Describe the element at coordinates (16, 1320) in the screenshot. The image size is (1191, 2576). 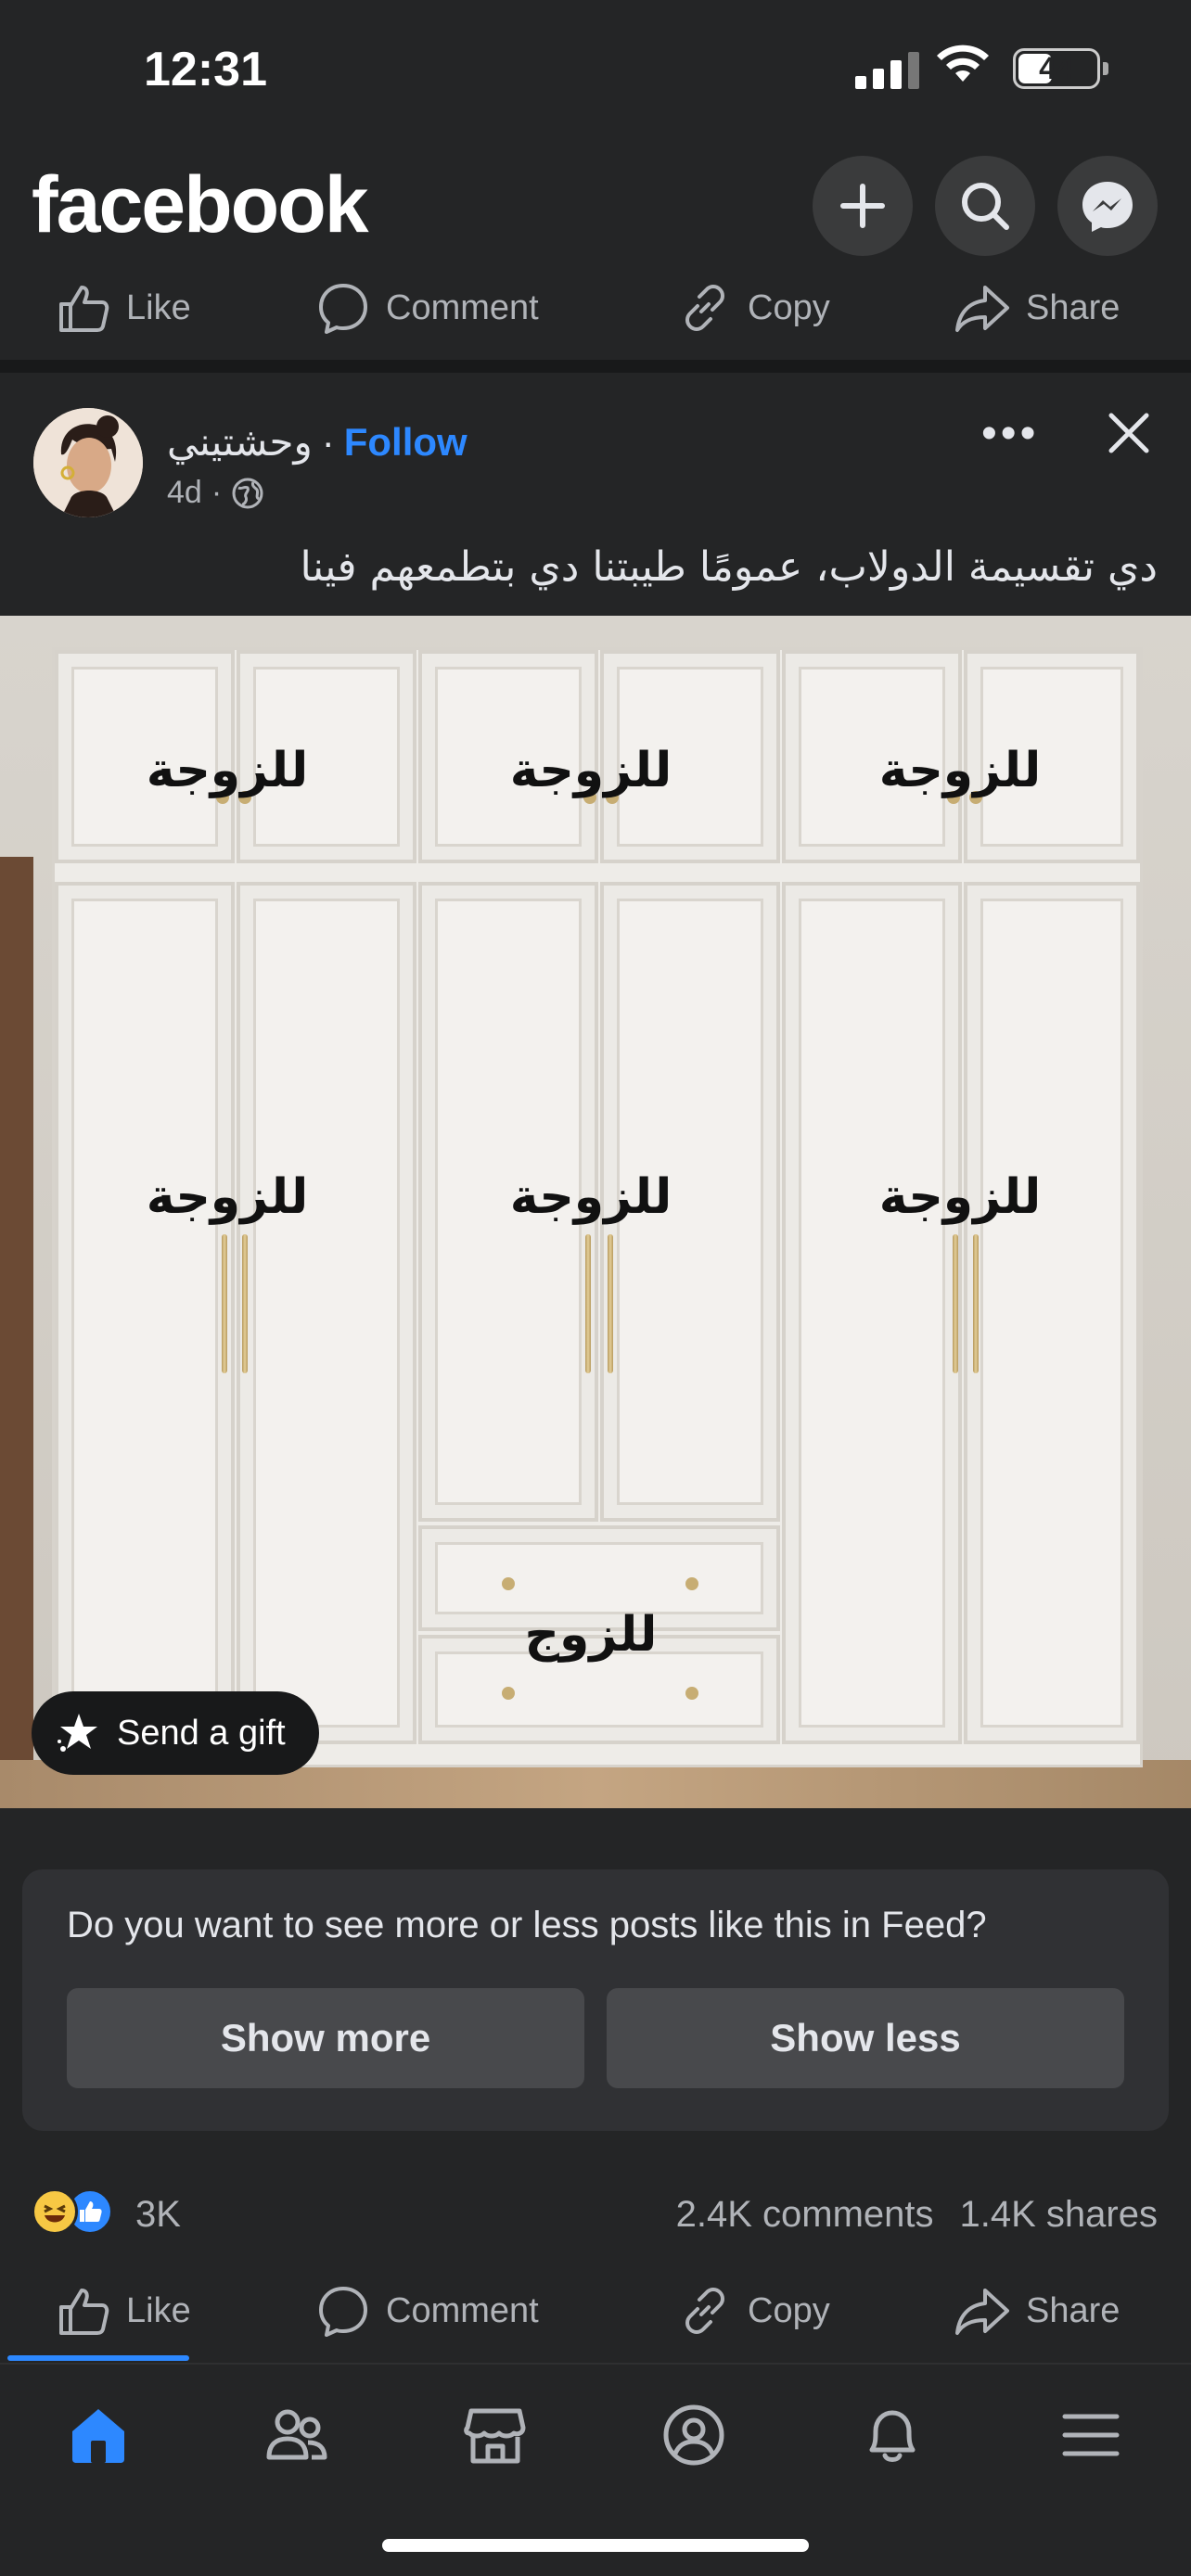
I see `side-furniture` at that location.